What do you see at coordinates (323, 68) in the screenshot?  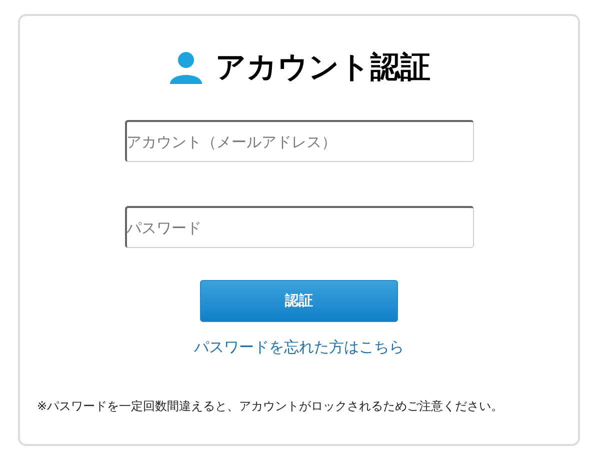 I see `page-title: アカウント認証` at bounding box center [323, 68].